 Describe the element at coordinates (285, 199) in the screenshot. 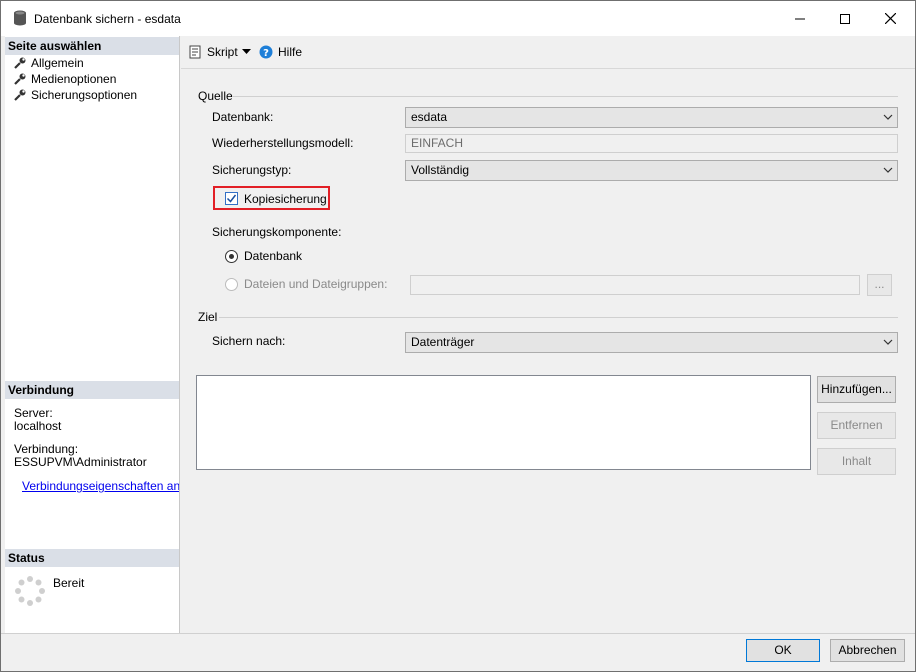

I see `copy-only-label: Kopiesicherung` at that location.